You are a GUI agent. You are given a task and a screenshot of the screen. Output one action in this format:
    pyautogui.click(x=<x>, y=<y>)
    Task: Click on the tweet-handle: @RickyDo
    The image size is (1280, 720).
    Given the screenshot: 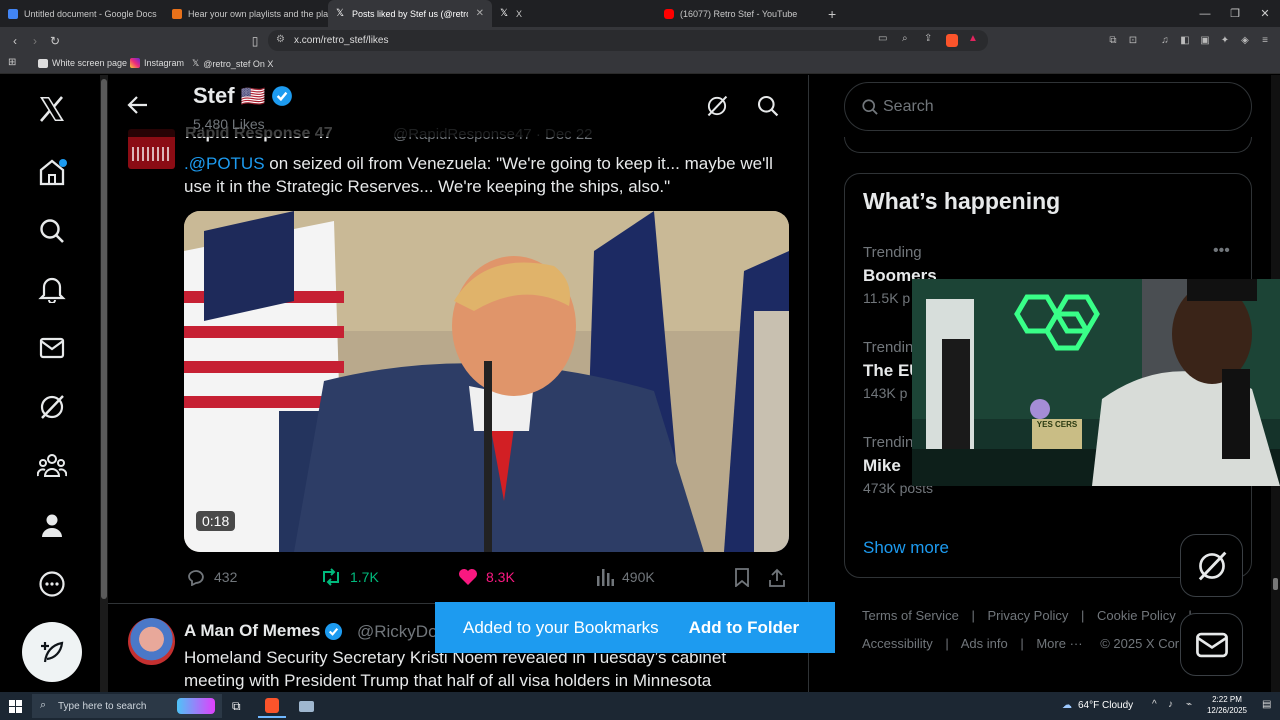 What is the action you would take?
    pyautogui.click(x=397, y=632)
    